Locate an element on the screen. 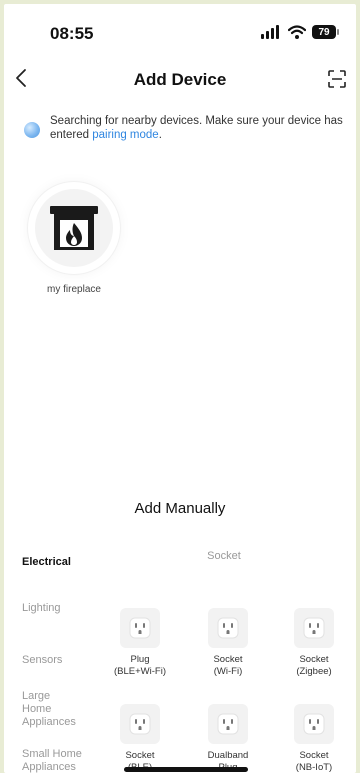  status-bar: 08:55 79 is located at coordinates (180, 30).